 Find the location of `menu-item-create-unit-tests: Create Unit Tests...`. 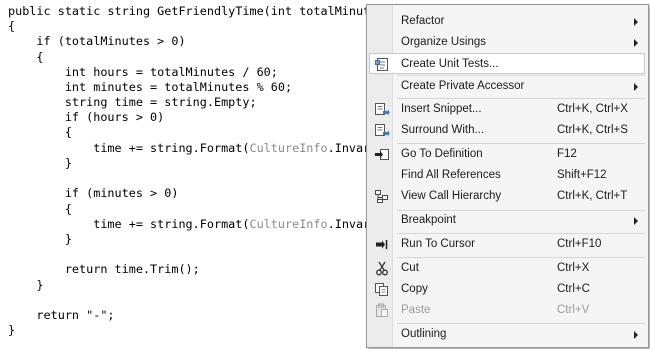

menu-item-create-unit-tests: Create Unit Tests... is located at coordinates (507, 63).